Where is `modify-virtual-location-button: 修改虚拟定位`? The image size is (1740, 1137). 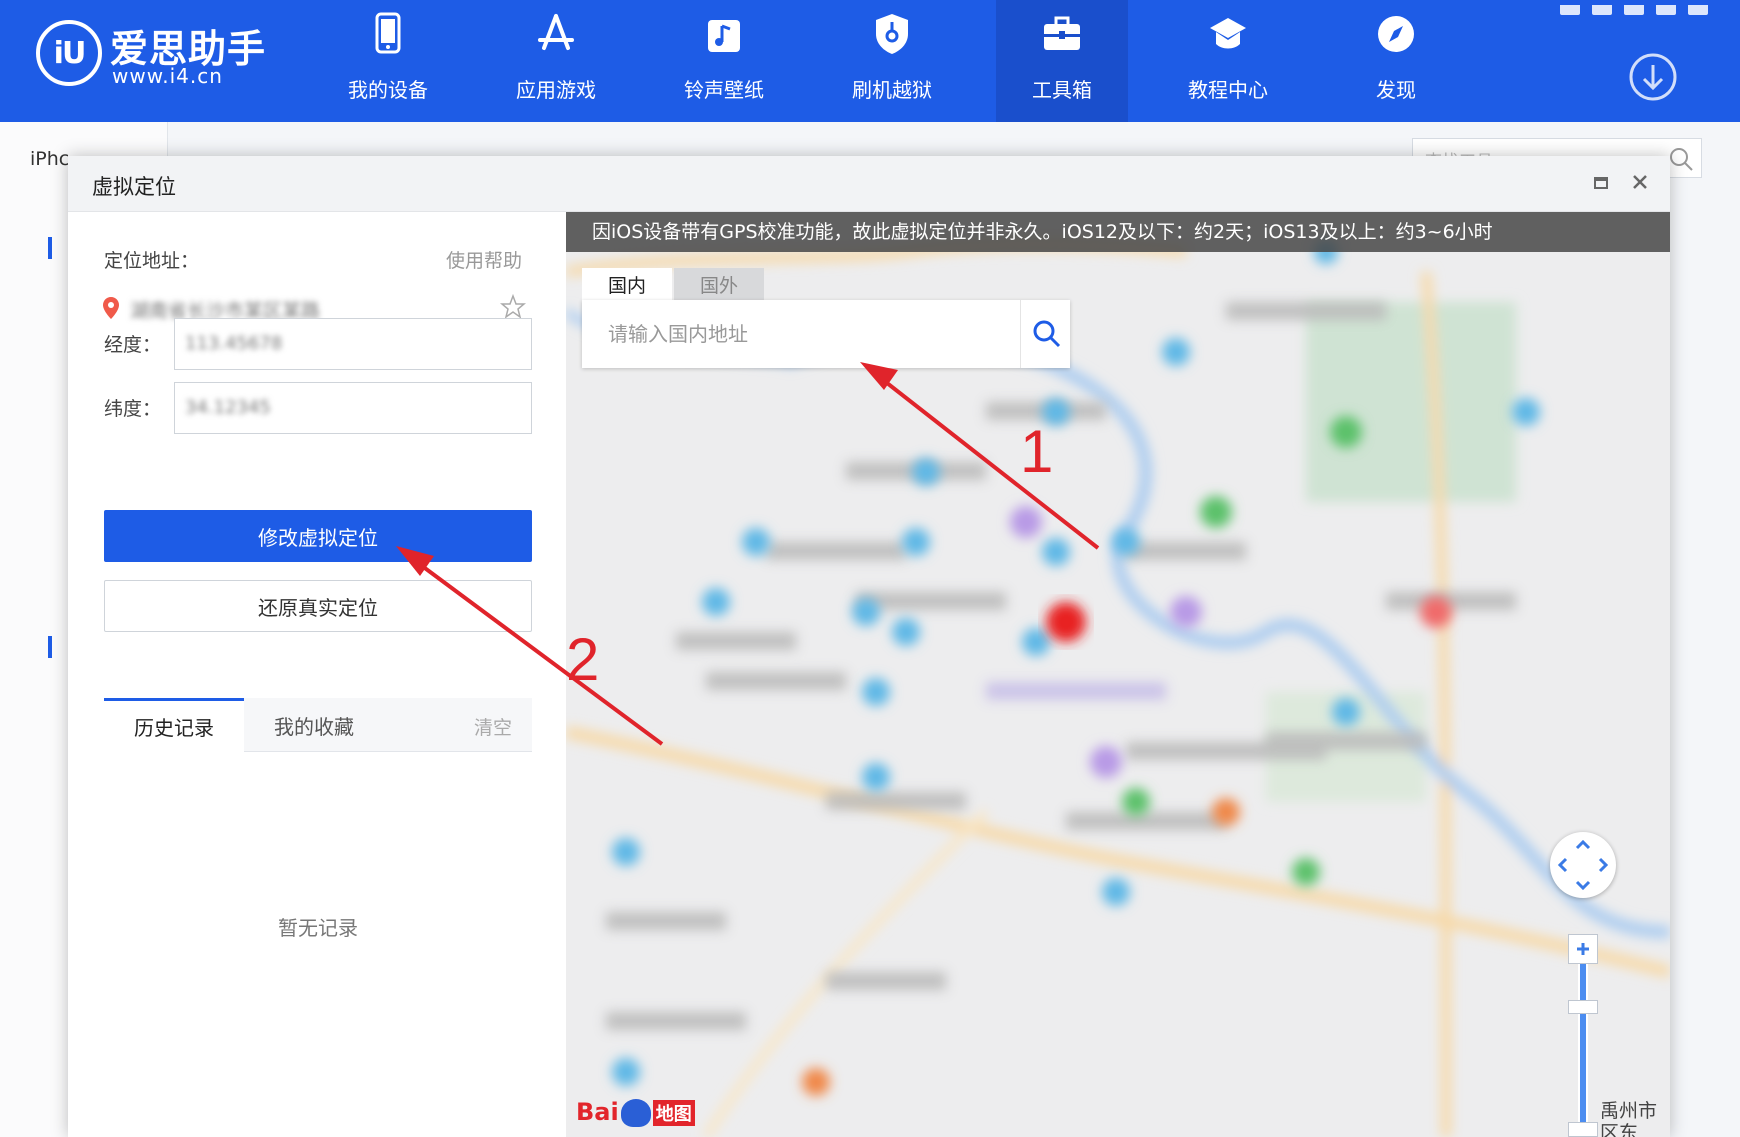
modify-virtual-location-button: 修改虚拟定位 is located at coordinates (318, 536).